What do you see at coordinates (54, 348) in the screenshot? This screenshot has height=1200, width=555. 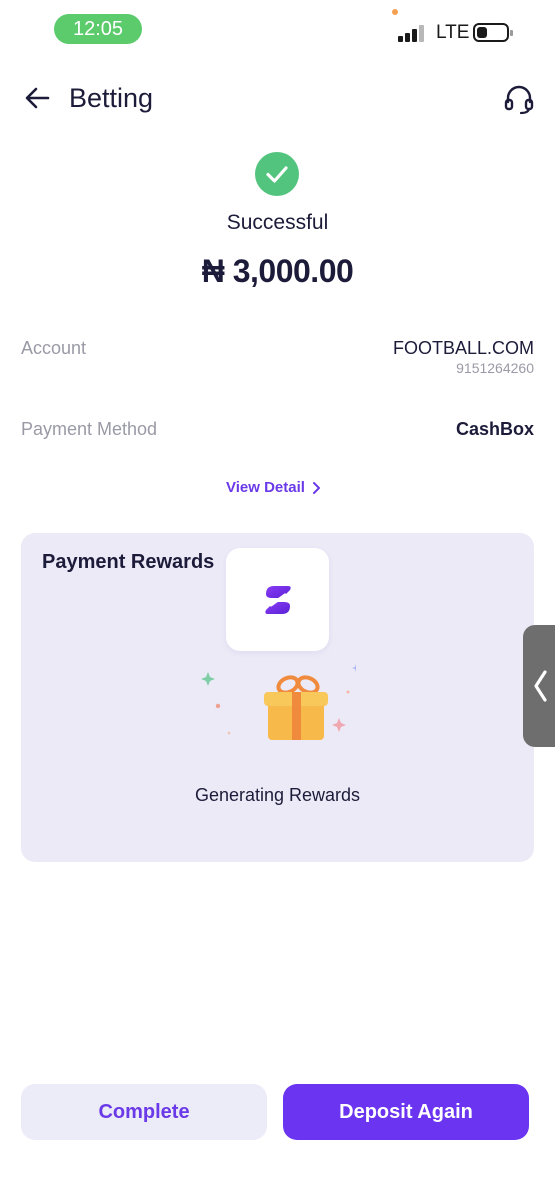 I see `account-label: Account` at bounding box center [54, 348].